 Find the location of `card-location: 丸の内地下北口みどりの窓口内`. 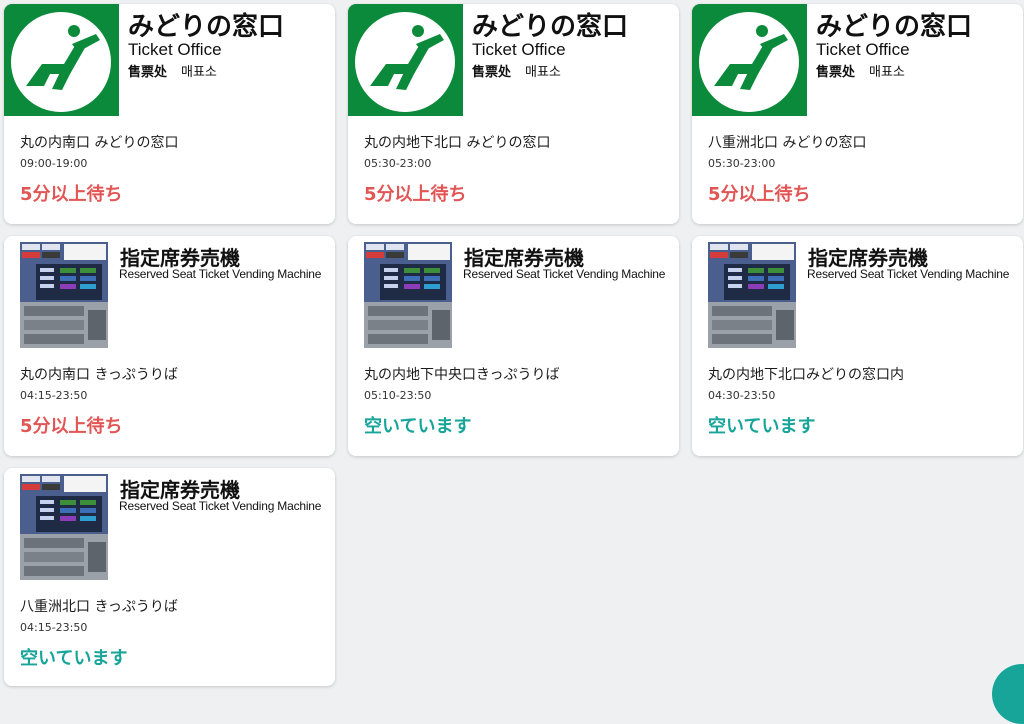

card-location: 丸の内地下北口みどりの窓口内 is located at coordinates (806, 375).